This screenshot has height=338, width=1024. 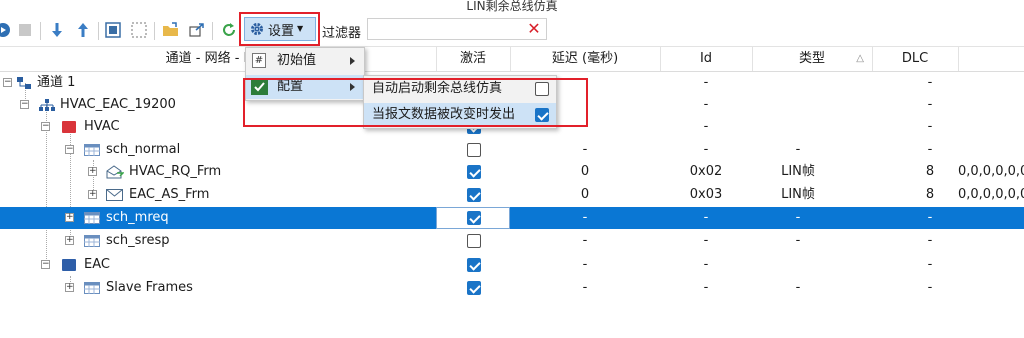 What do you see at coordinates (229, 30) in the screenshot?
I see `refresh-icon` at bounding box center [229, 30].